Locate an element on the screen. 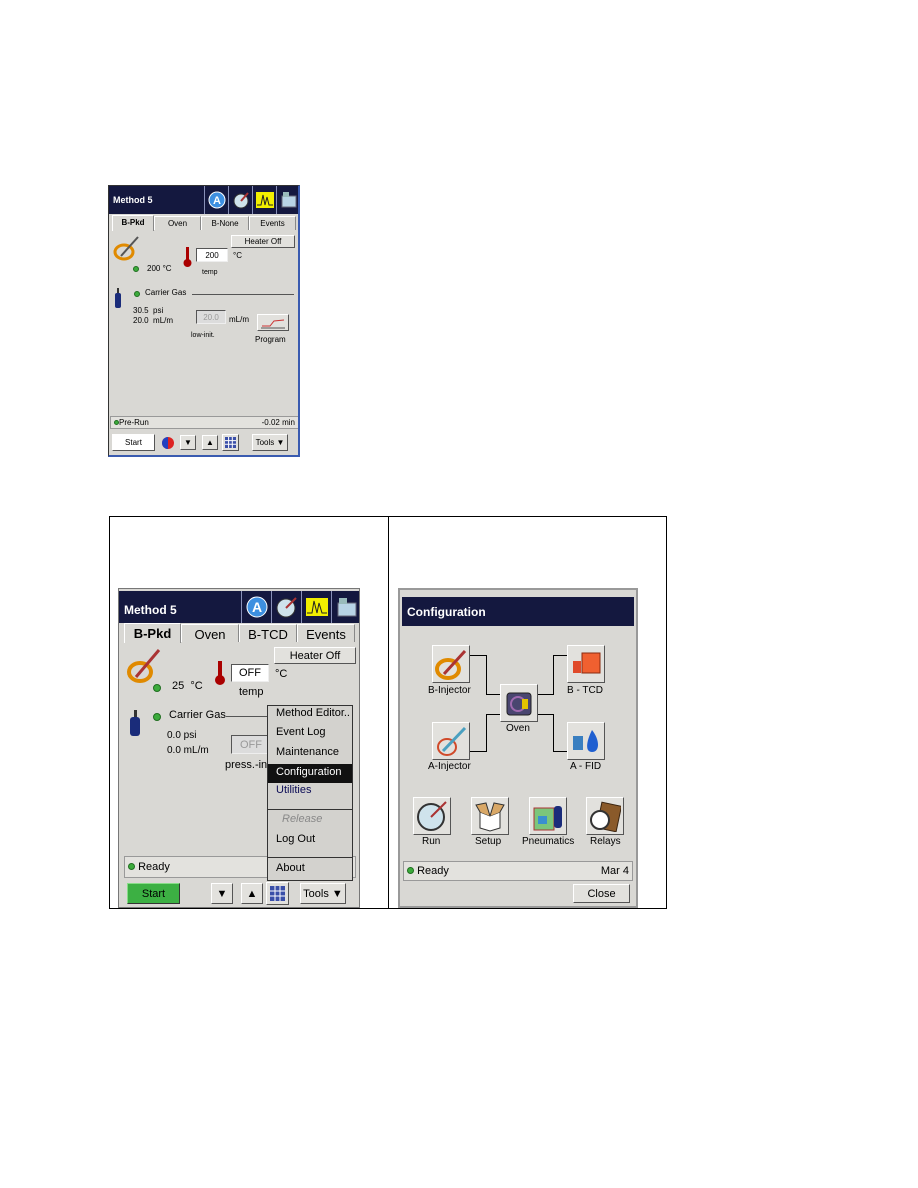  menu-item-about: About is located at coordinates (310, 868).